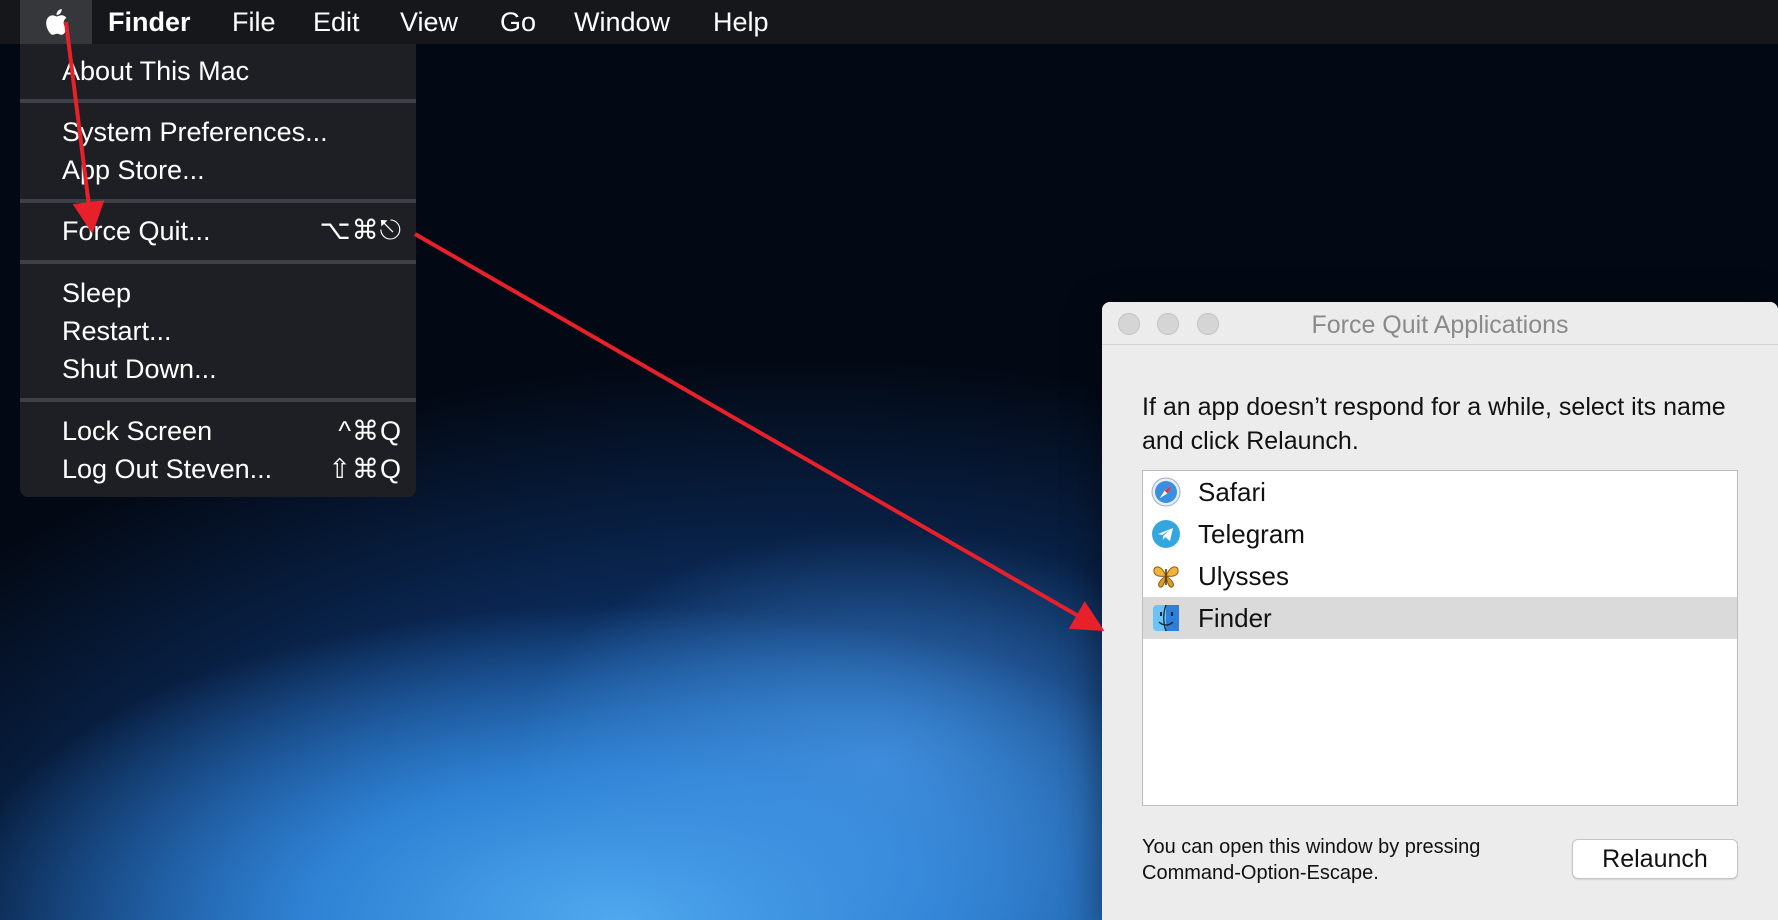 Image resolution: width=1778 pixels, height=920 pixels. Describe the element at coordinates (1655, 859) in the screenshot. I see `relaunch-button: Relaunch` at that location.